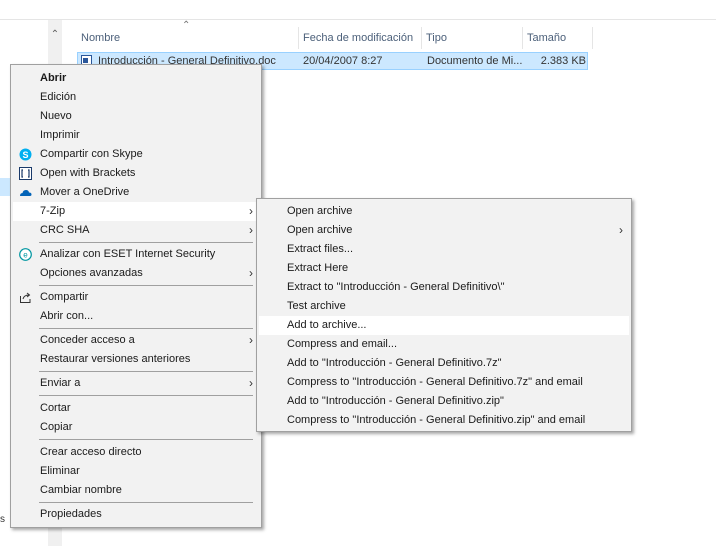 The image size is (716, 546). Describe the element at coordinates (85, 192) in the screenshot. I see `menu-item-label: Mover a OneDrive` at that location.